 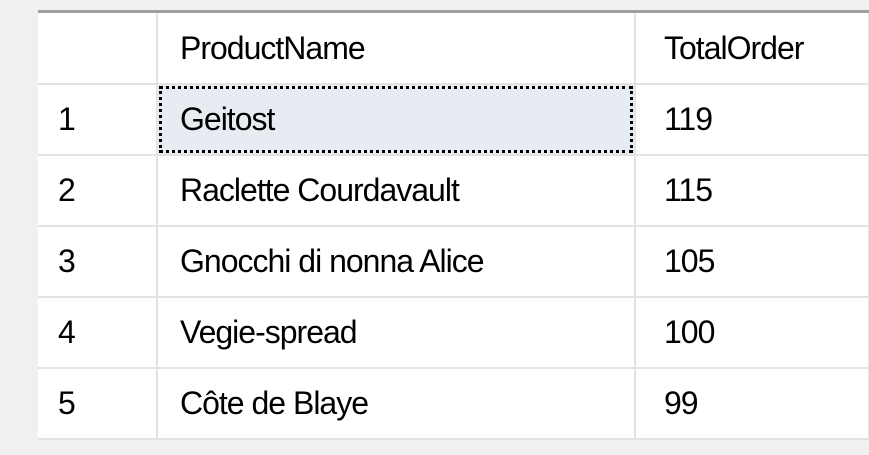 I want to click on cell-totalorder: 105, so click(x=752, y=262).